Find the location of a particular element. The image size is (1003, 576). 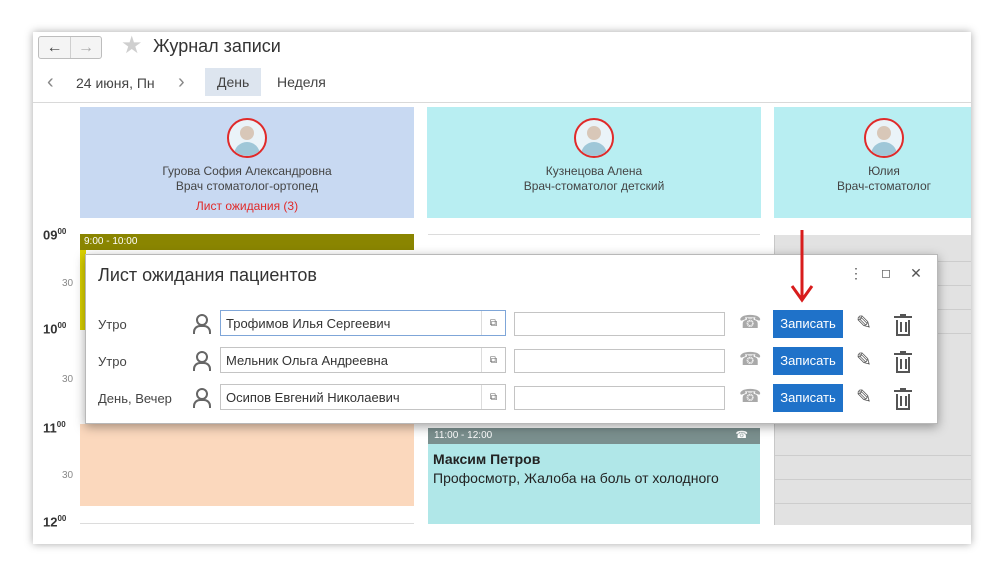

appointment-description: Профосмотр, Жалоба на боль от холодного is located at coordinates (576, 478).